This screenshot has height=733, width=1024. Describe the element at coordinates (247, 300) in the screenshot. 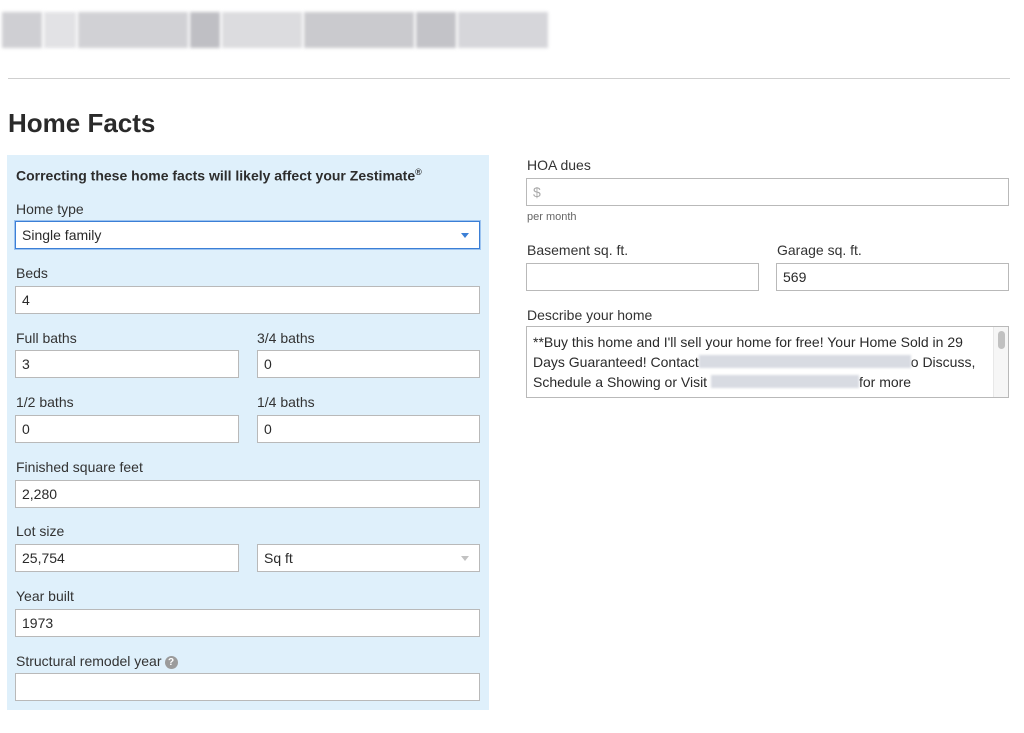

I see `beds-input` at that location.